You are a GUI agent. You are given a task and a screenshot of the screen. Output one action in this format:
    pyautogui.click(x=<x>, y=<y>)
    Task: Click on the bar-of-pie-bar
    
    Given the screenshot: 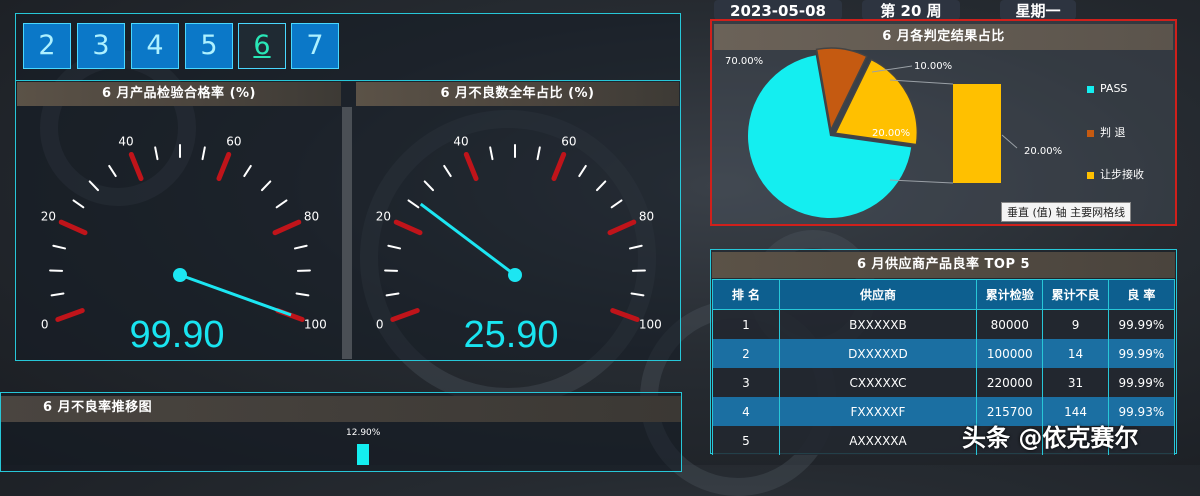 What is the action you would take?
    pyautogui.click(x=977, y=133)
    